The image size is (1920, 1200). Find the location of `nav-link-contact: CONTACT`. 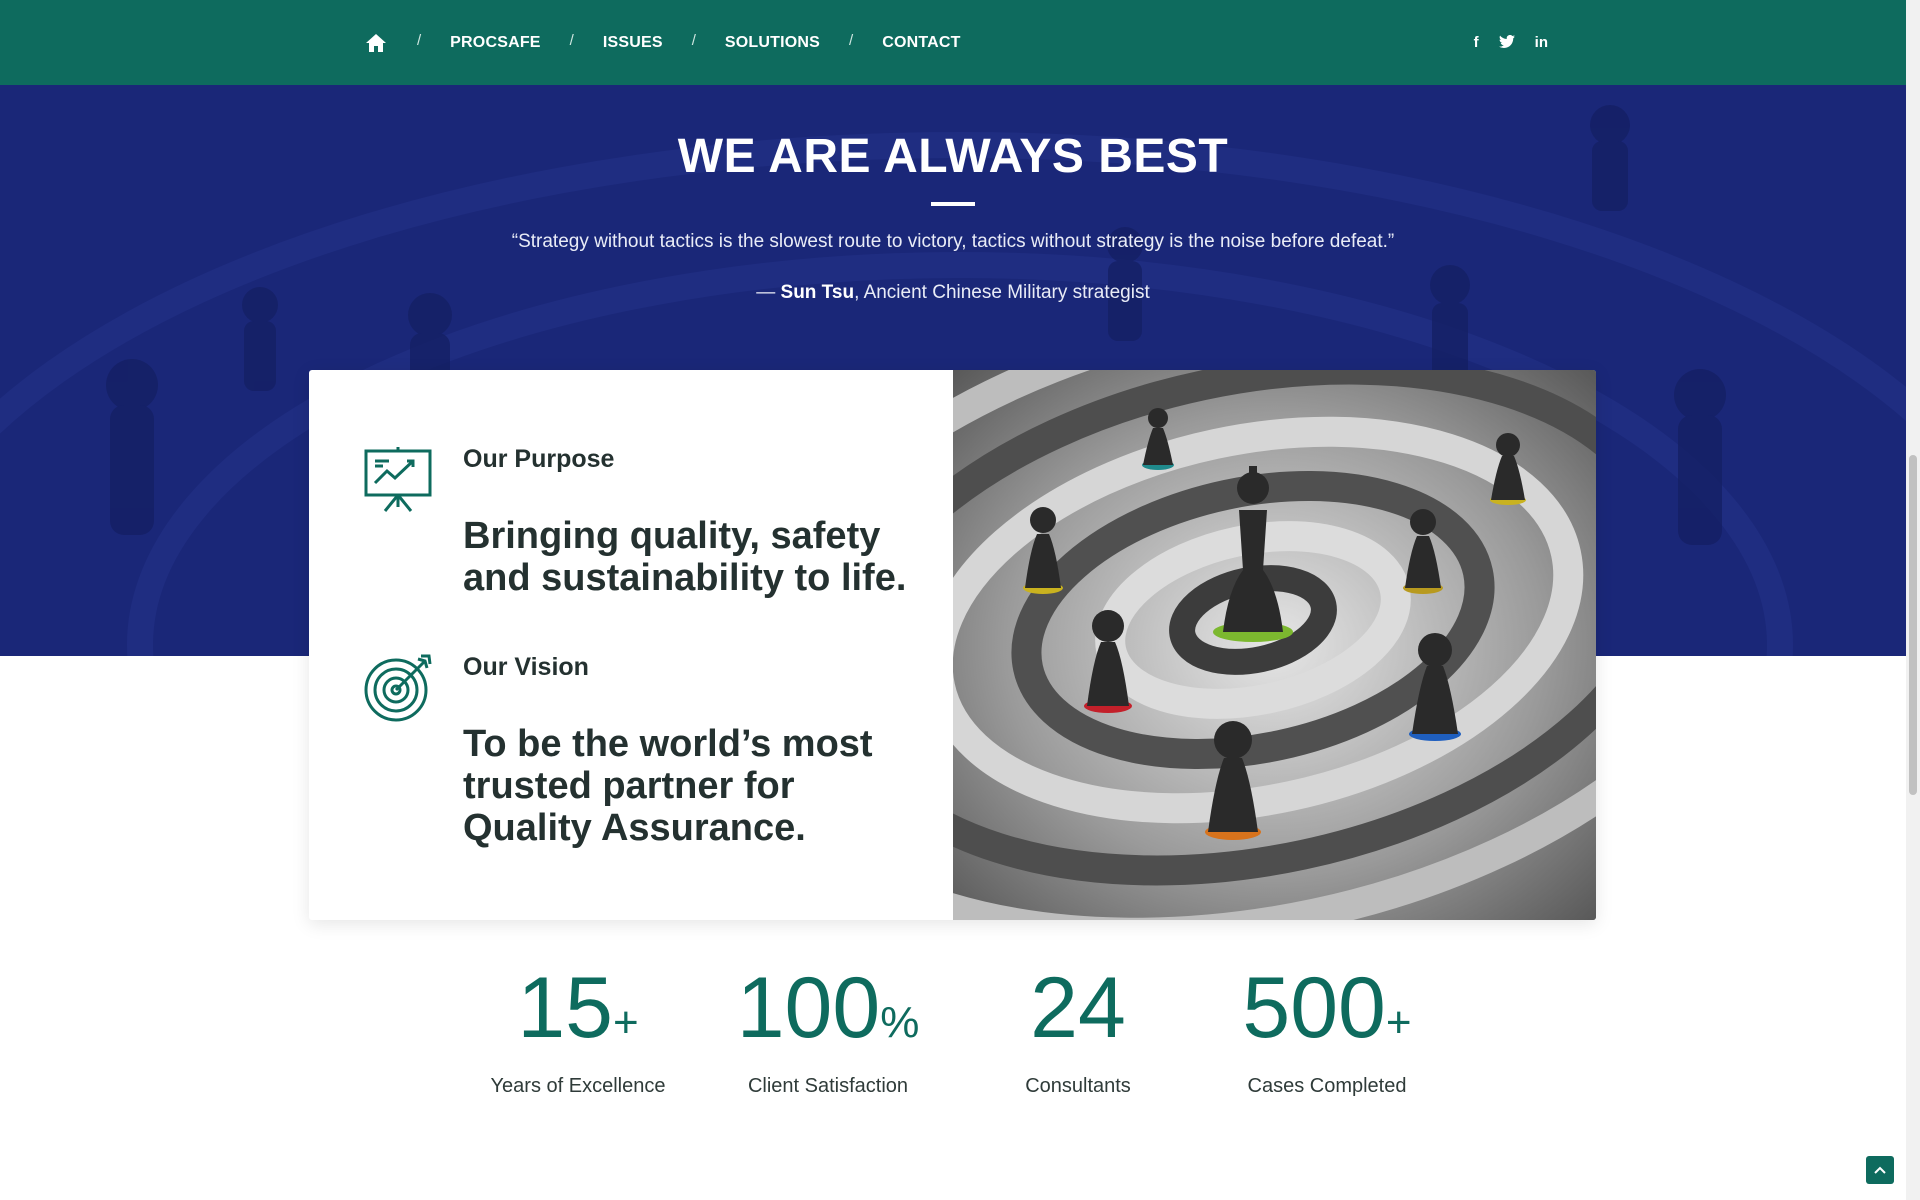

nav-link-contact: CONTACT is located at coordinates (921, 43).